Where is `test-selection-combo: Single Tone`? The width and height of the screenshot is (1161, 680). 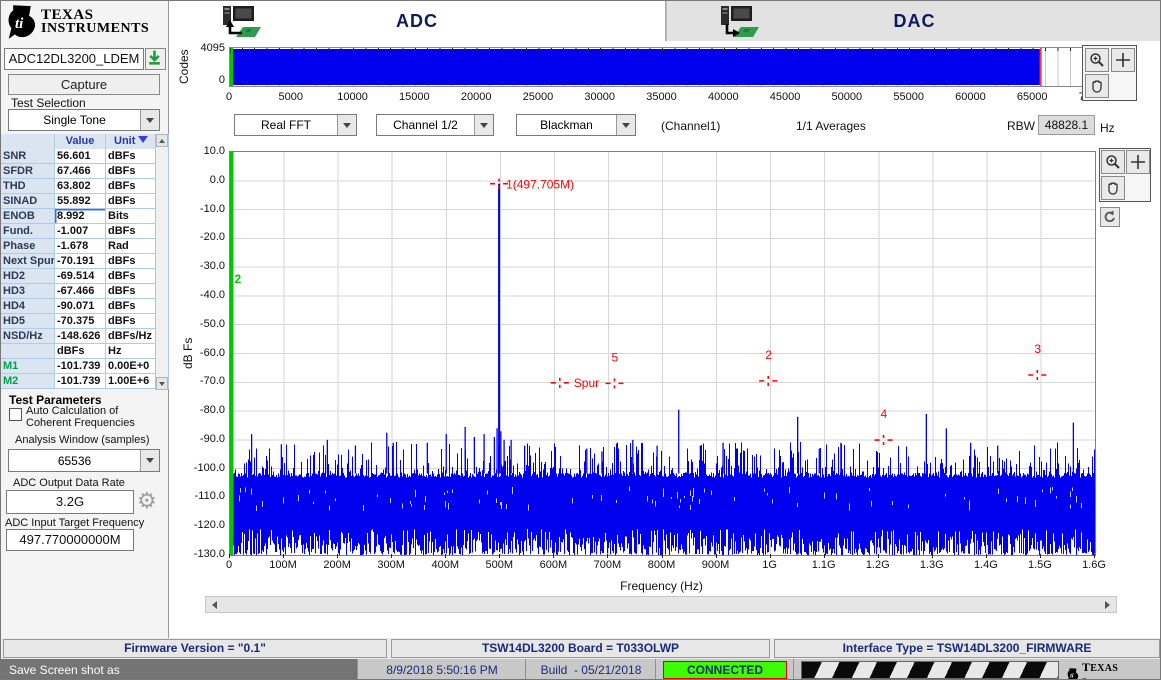 test-selection-combo: Single Tone is located at coordinates (84, 120).